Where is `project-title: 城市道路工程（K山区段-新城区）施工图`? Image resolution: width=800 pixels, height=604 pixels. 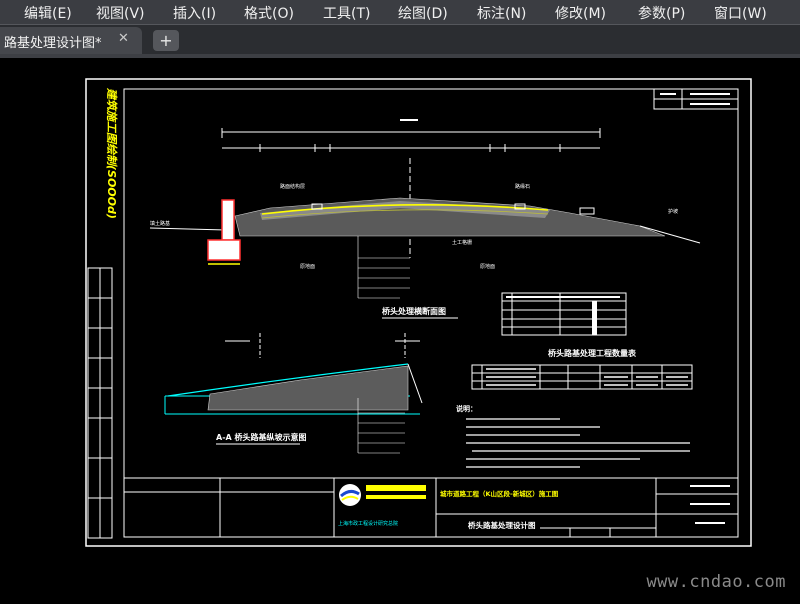
project-title: 城市道路工程（K山区段-新城区）施工图 is located at coordinates (499, 493).